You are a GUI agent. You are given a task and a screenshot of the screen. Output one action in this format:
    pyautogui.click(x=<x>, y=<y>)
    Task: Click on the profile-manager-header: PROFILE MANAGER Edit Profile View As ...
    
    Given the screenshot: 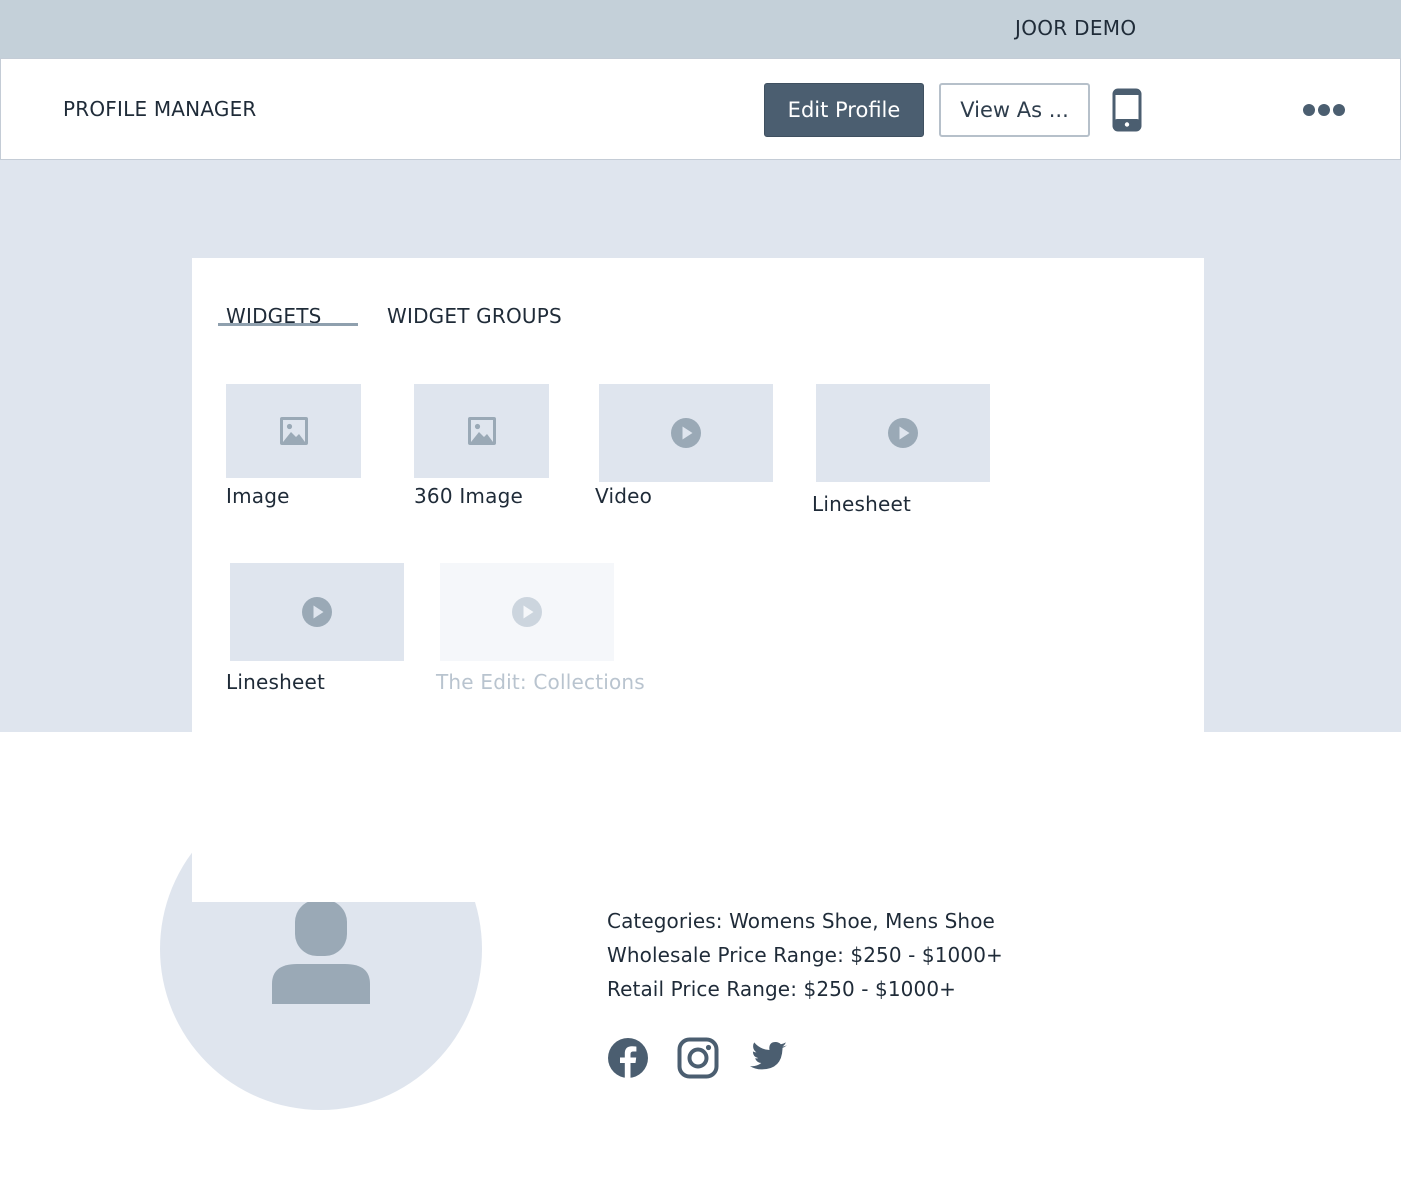 What is the action you would take?
    pyautogui.click(x=700, y=109)
    